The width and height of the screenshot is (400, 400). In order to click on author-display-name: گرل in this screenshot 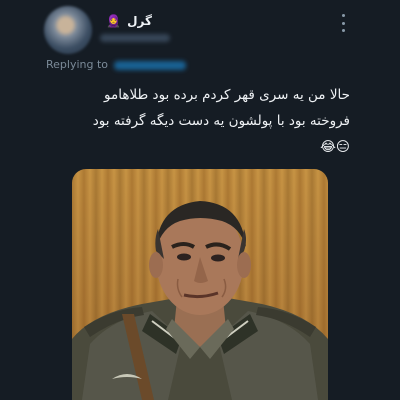, I will do `click(139, 21)`.